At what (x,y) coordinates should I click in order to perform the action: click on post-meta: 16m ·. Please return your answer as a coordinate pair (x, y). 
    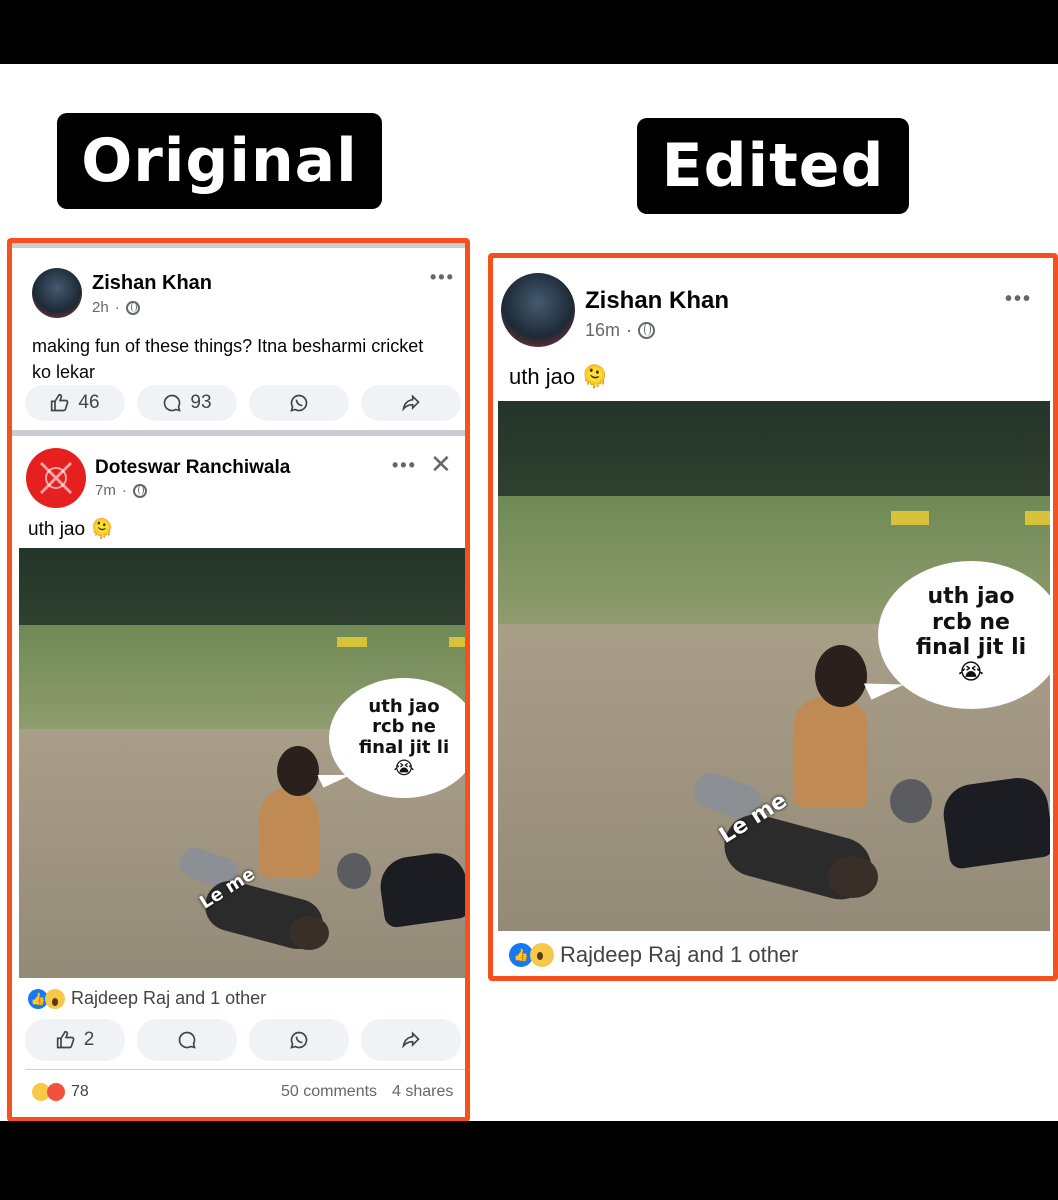
    Looking at the image, I should click on (620, 330).